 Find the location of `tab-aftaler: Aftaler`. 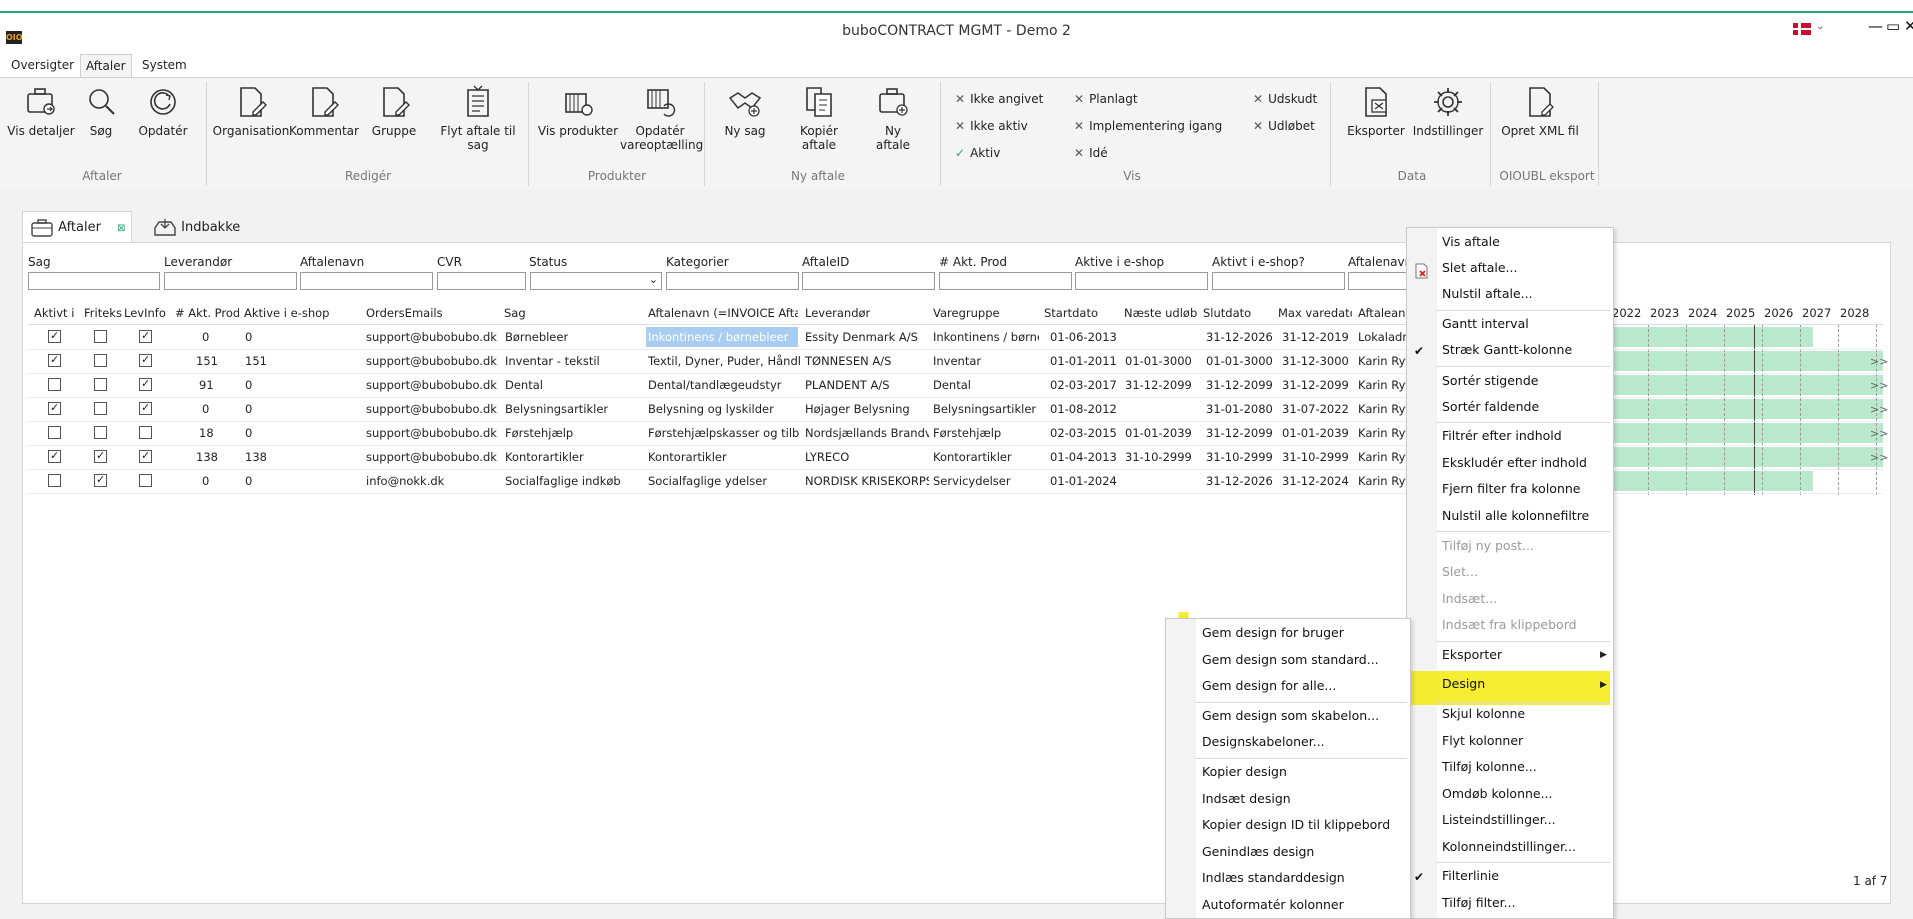

tab-aftaler: Aftaler is located at coordinates (106, 65).